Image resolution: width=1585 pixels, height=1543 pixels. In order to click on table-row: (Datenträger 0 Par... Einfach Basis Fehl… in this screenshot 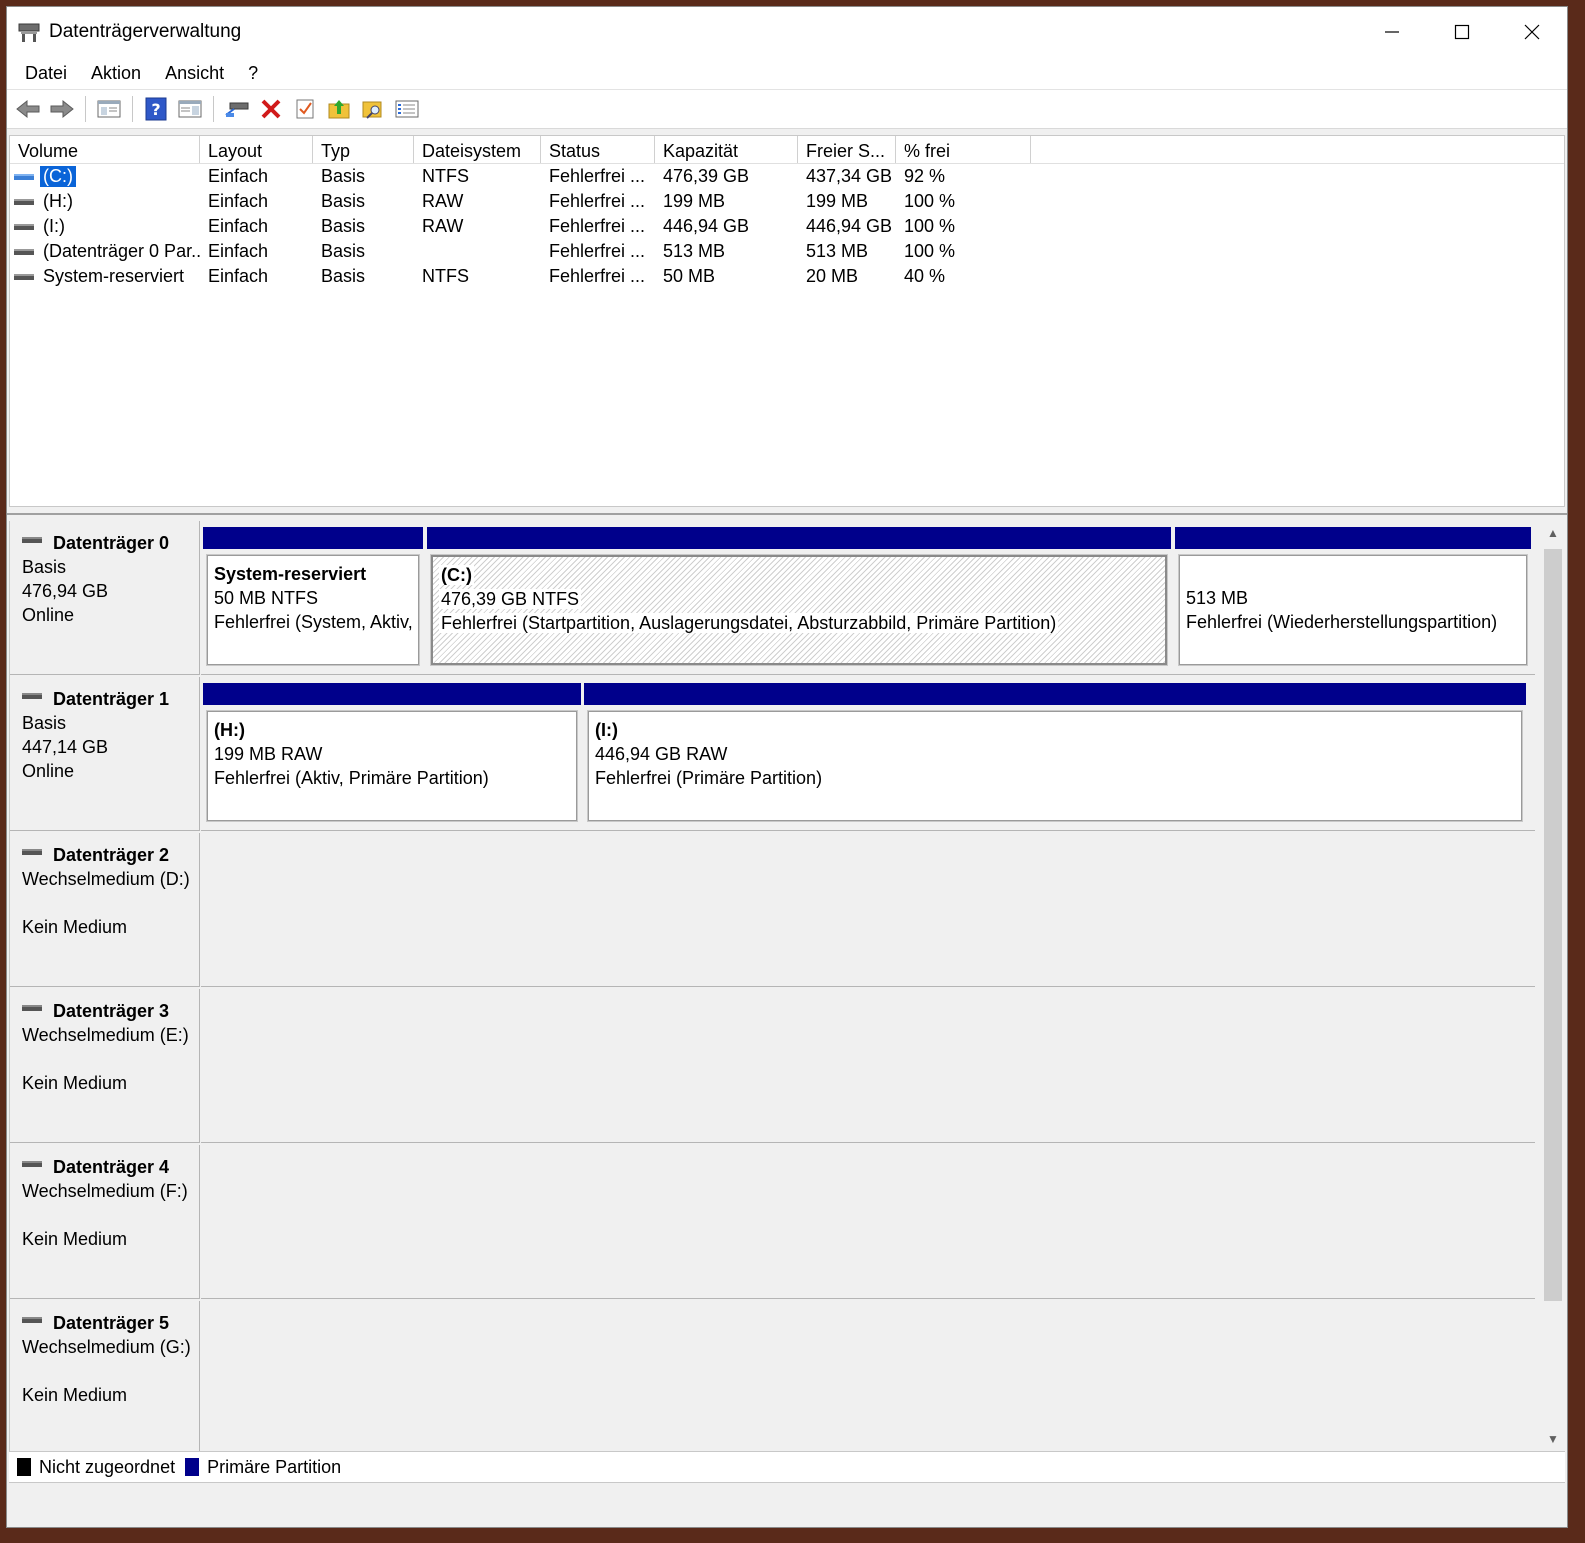, I will do `click(787, 251)`.